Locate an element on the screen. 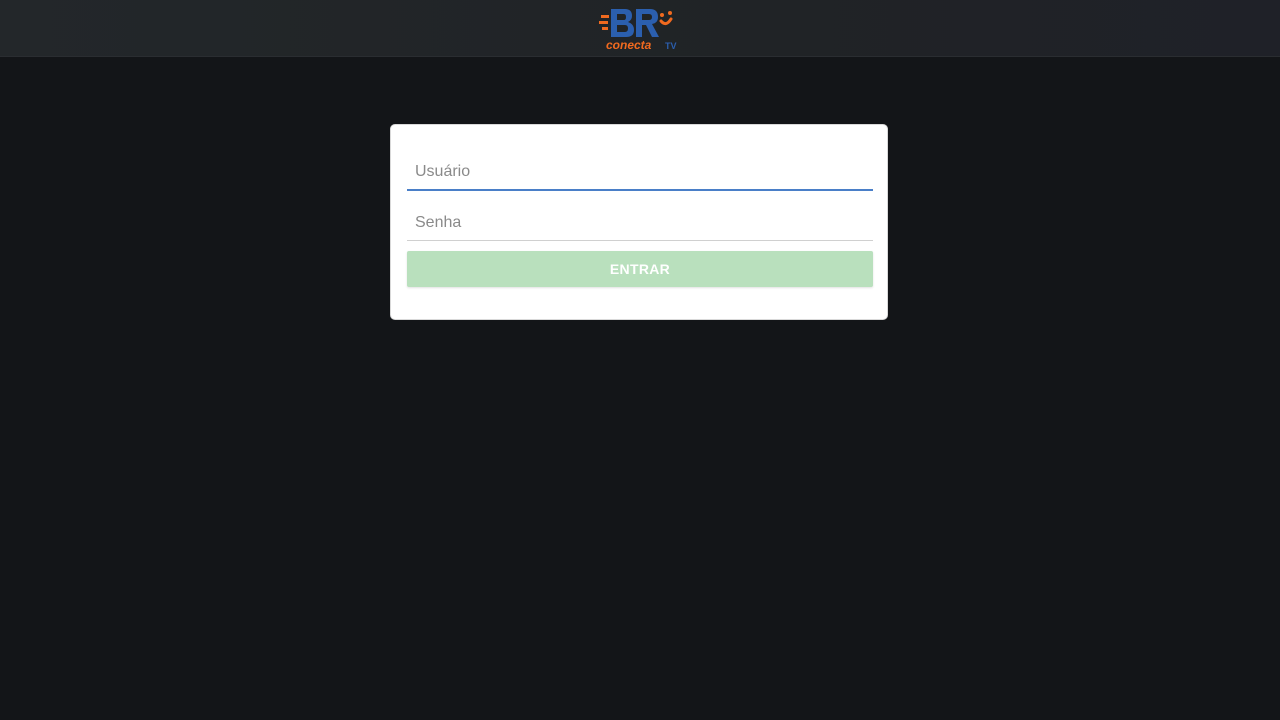  password-field-wrapper is located at coordinates (640, 223).